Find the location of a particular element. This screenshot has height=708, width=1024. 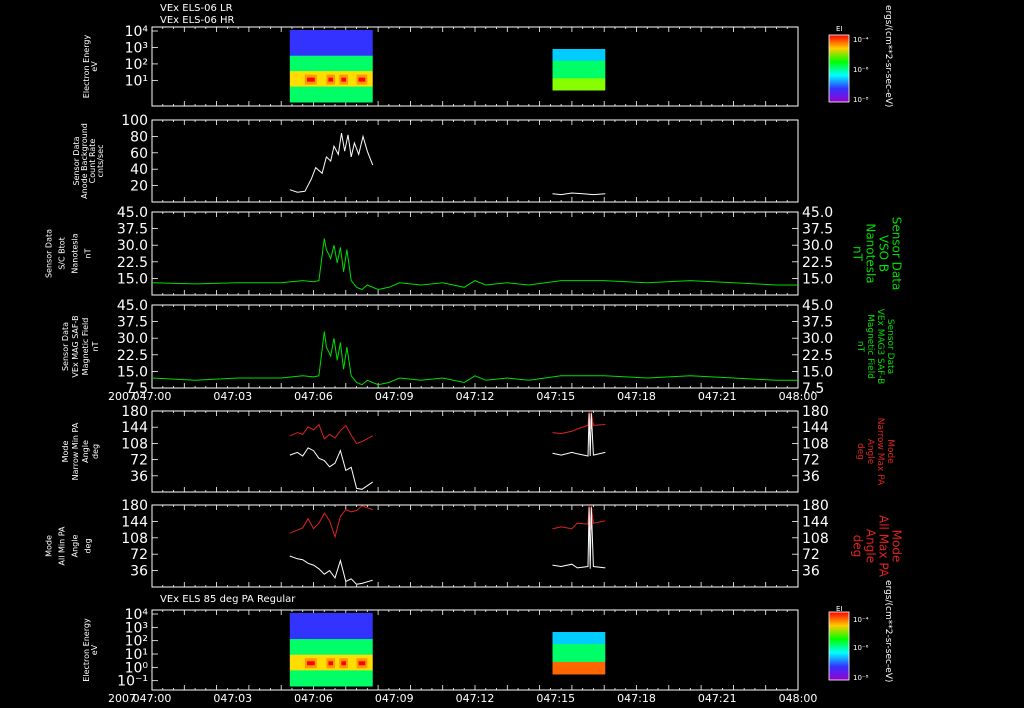

y-tick-label-right: 144 is located at coordinates (815, 428).